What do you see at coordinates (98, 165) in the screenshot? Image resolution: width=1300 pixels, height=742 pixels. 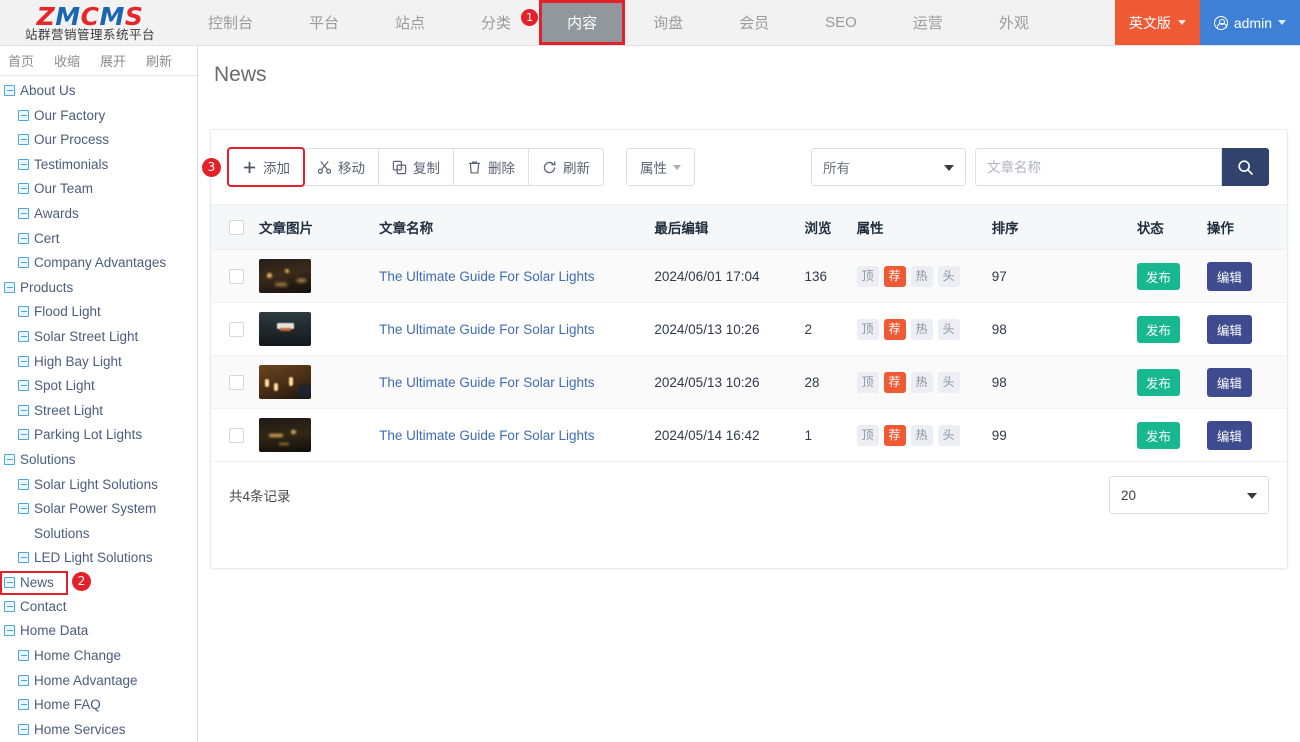 I see `sidebar-item-testimonials: Testimonials` at bounding box center [98, 165].